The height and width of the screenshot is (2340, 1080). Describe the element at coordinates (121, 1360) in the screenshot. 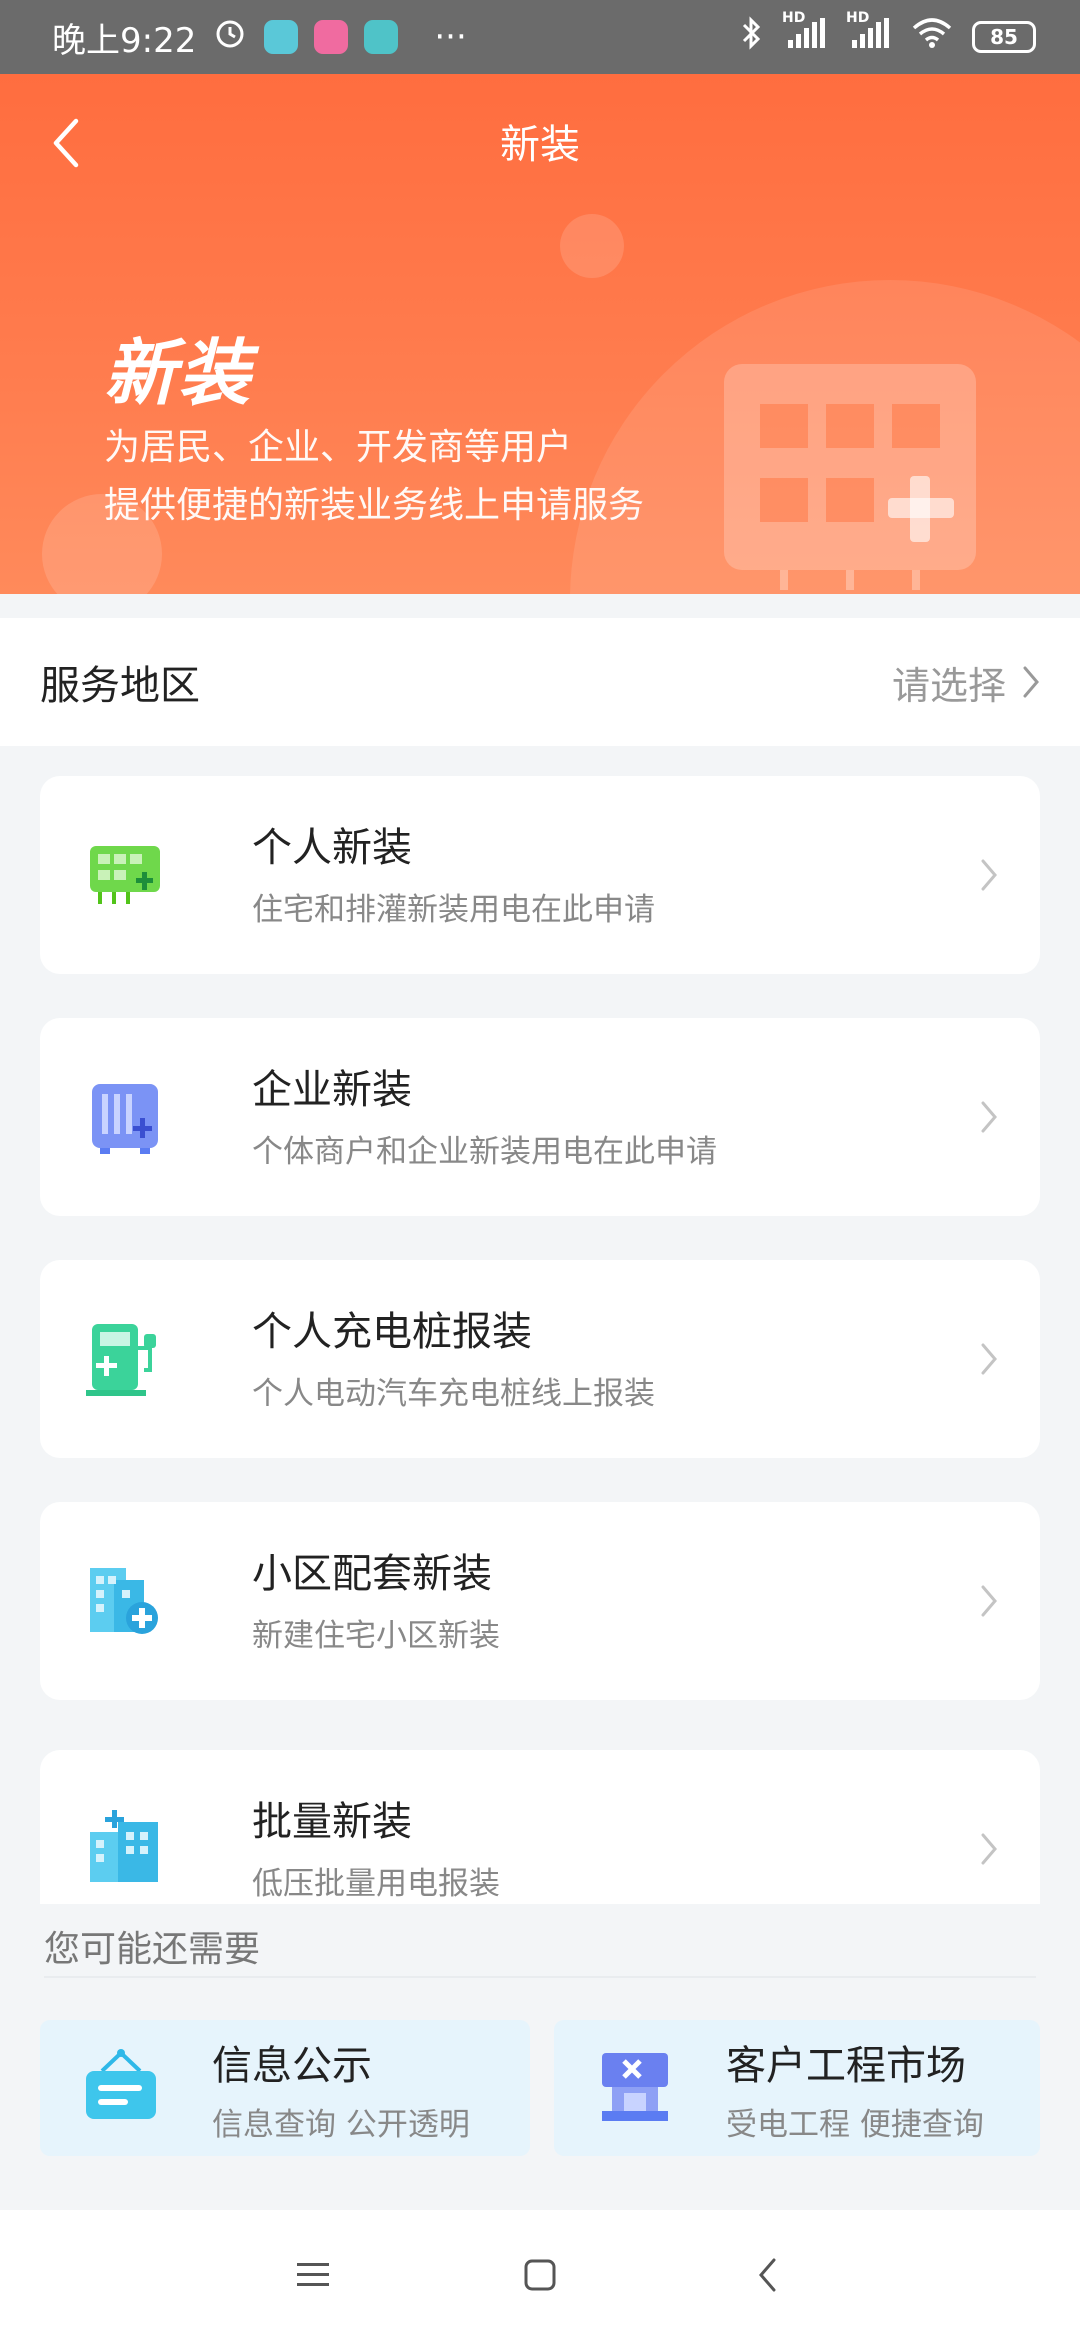

I see `charging-pile-icon` at that location.